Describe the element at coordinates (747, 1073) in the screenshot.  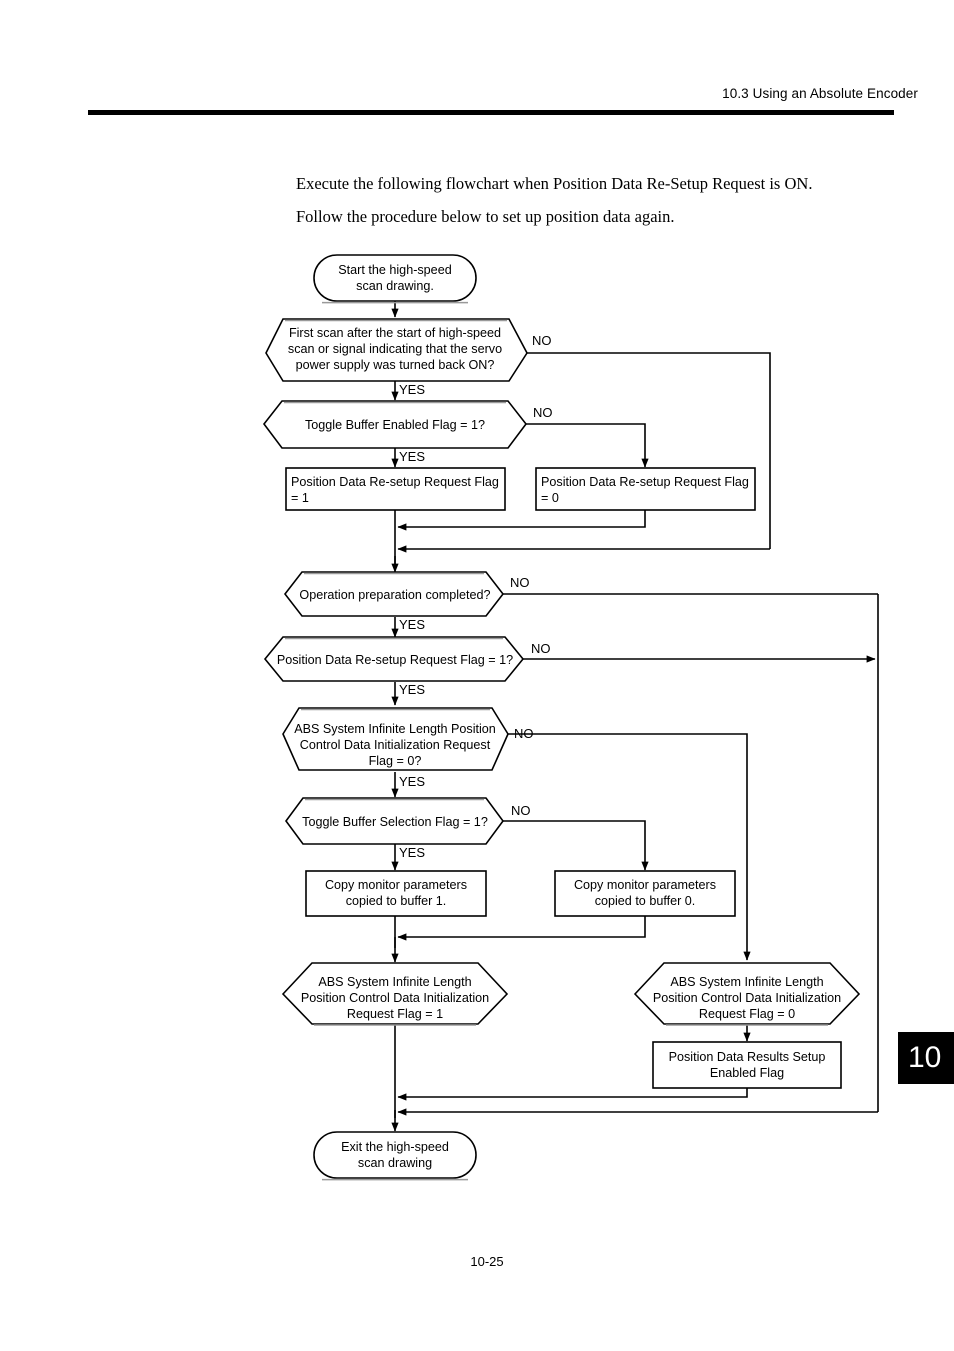
I see `node-process-results-setup-line-2: Enabled Flag` at that location.